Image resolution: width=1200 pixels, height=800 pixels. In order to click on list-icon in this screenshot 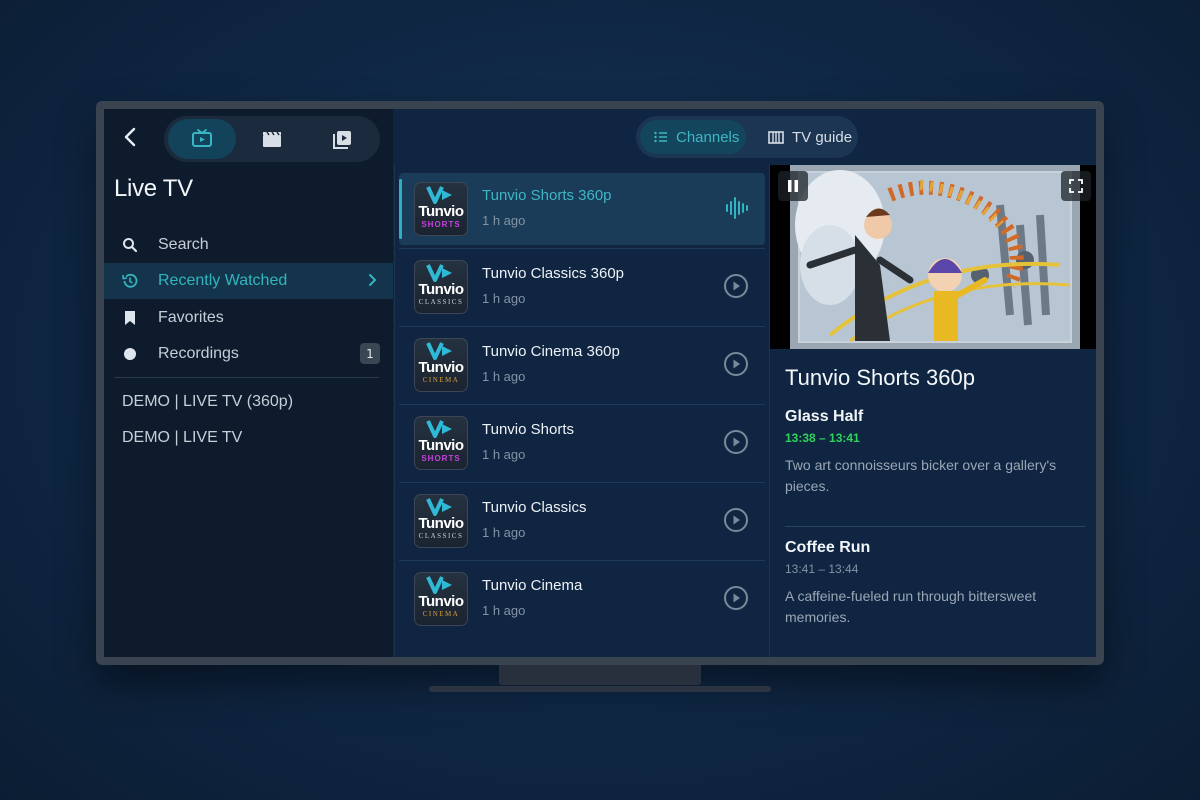, I will do `click(661, 137)`.